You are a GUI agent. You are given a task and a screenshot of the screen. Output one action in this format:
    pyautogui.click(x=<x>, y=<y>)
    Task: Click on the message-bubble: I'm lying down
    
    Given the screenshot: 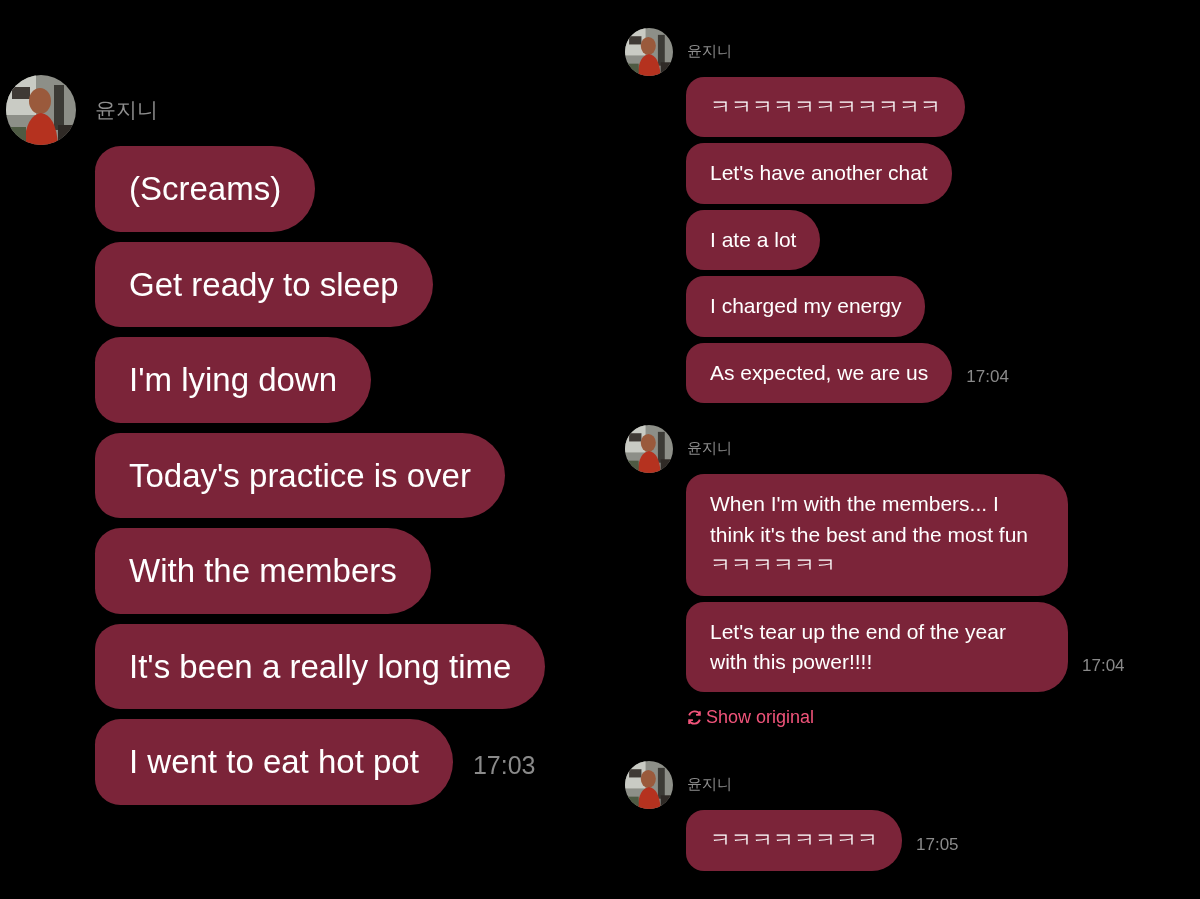 What is the action you would take?
    pyautogui.click(x=233, y=380)
    